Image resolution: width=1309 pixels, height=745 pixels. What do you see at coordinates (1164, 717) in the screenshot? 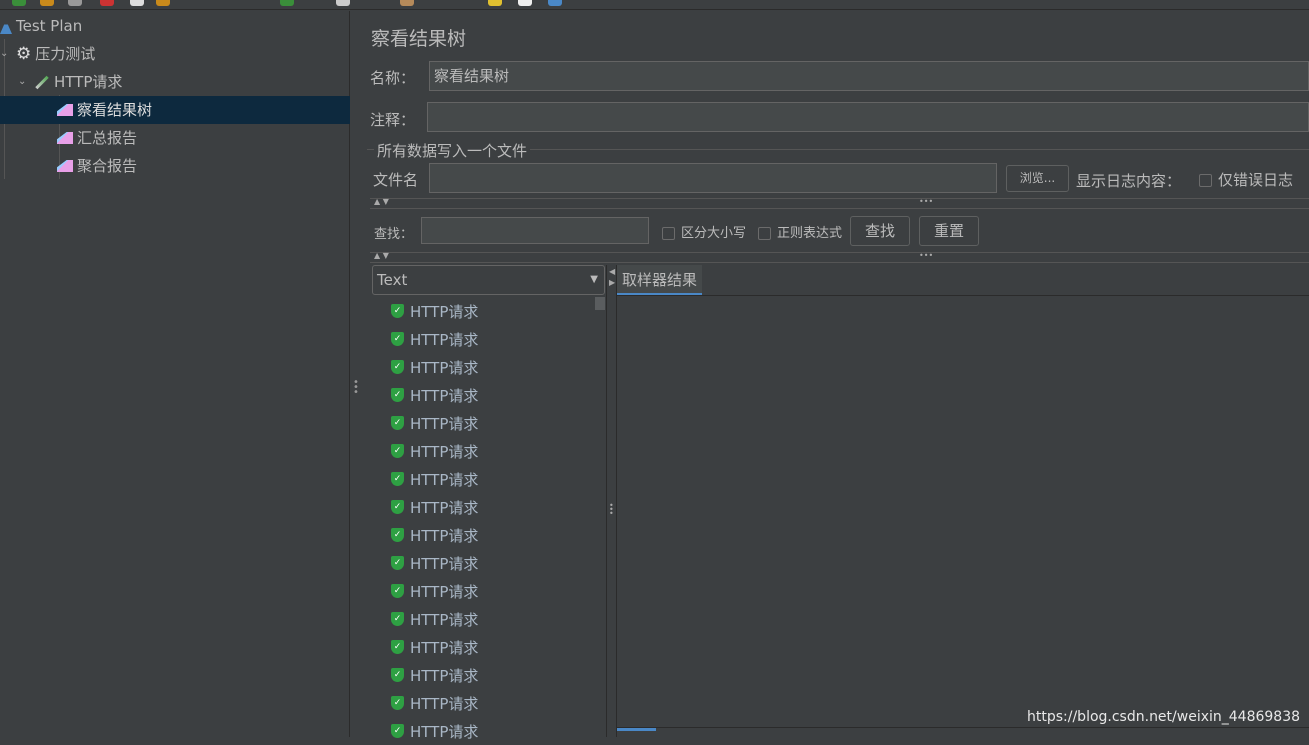
I see `watermark: https://blog.csdn.net/weixin_44869838` at bounding box center [1164, 717].